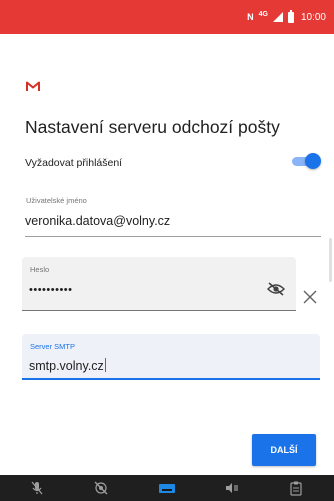  I want to click on username-underline, so click(173, 236).